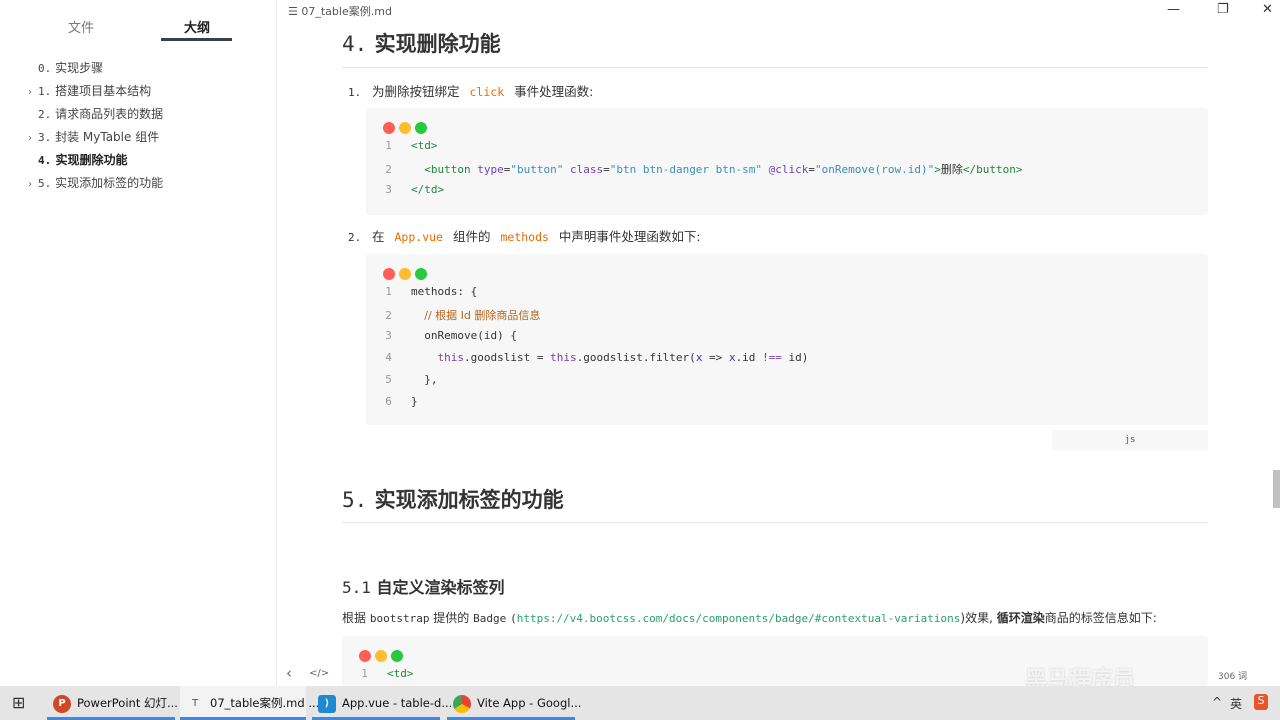 This screenshot has height=720, width=1280. Describe the element at coordinates (421, 44) in the screenshot. I see `heading-4: 4. 实现删除功能` at that location.